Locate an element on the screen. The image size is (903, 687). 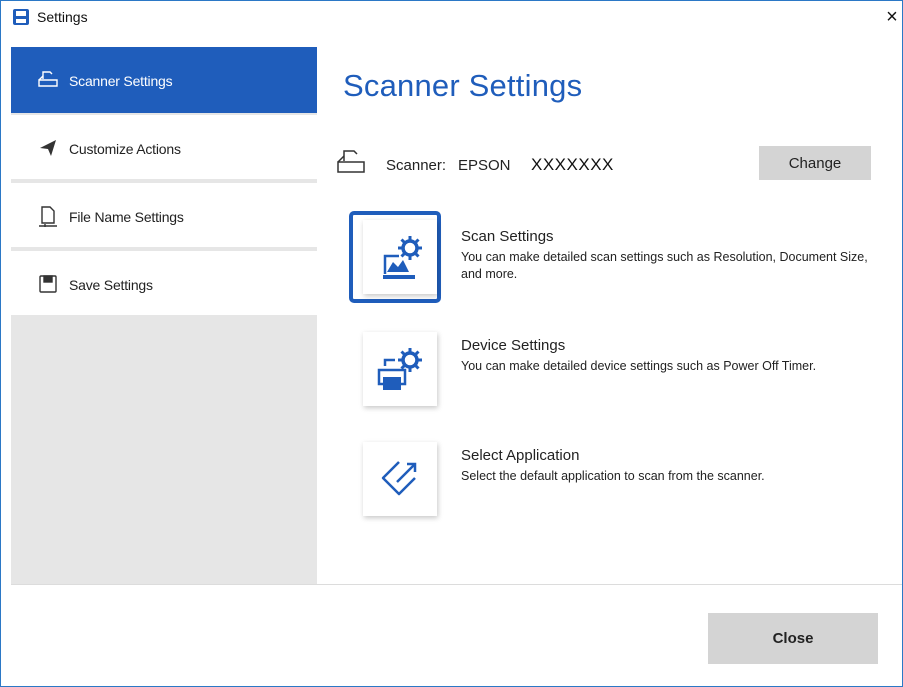
sidebar-item-label: File Name Settings is located at coordinates (126, 217).